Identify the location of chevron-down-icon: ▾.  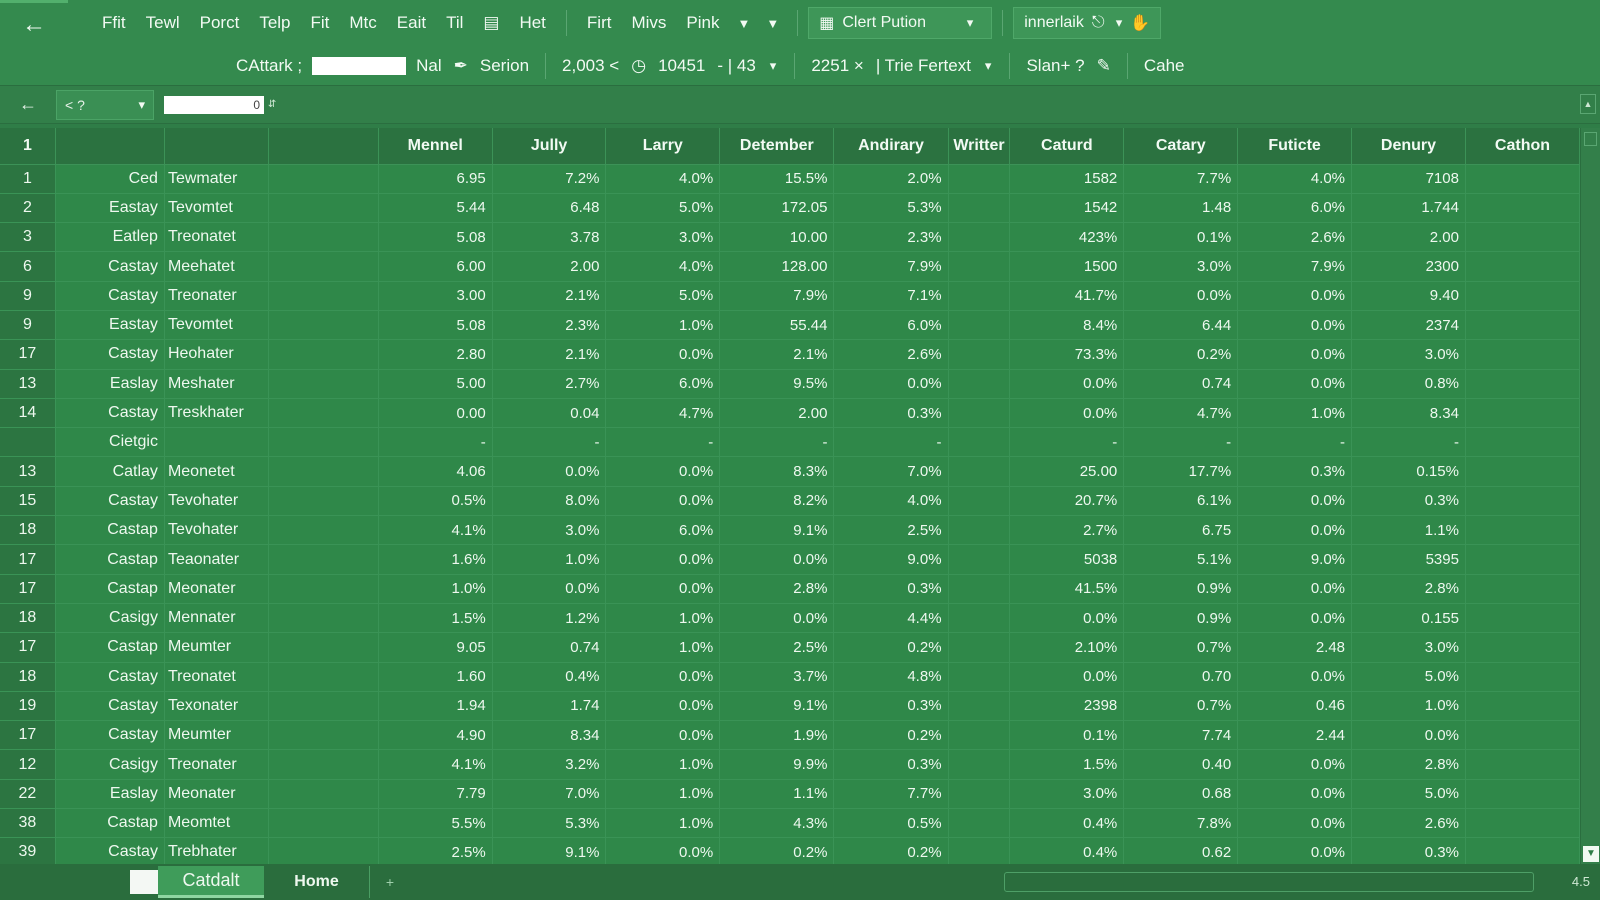
(988, 66).